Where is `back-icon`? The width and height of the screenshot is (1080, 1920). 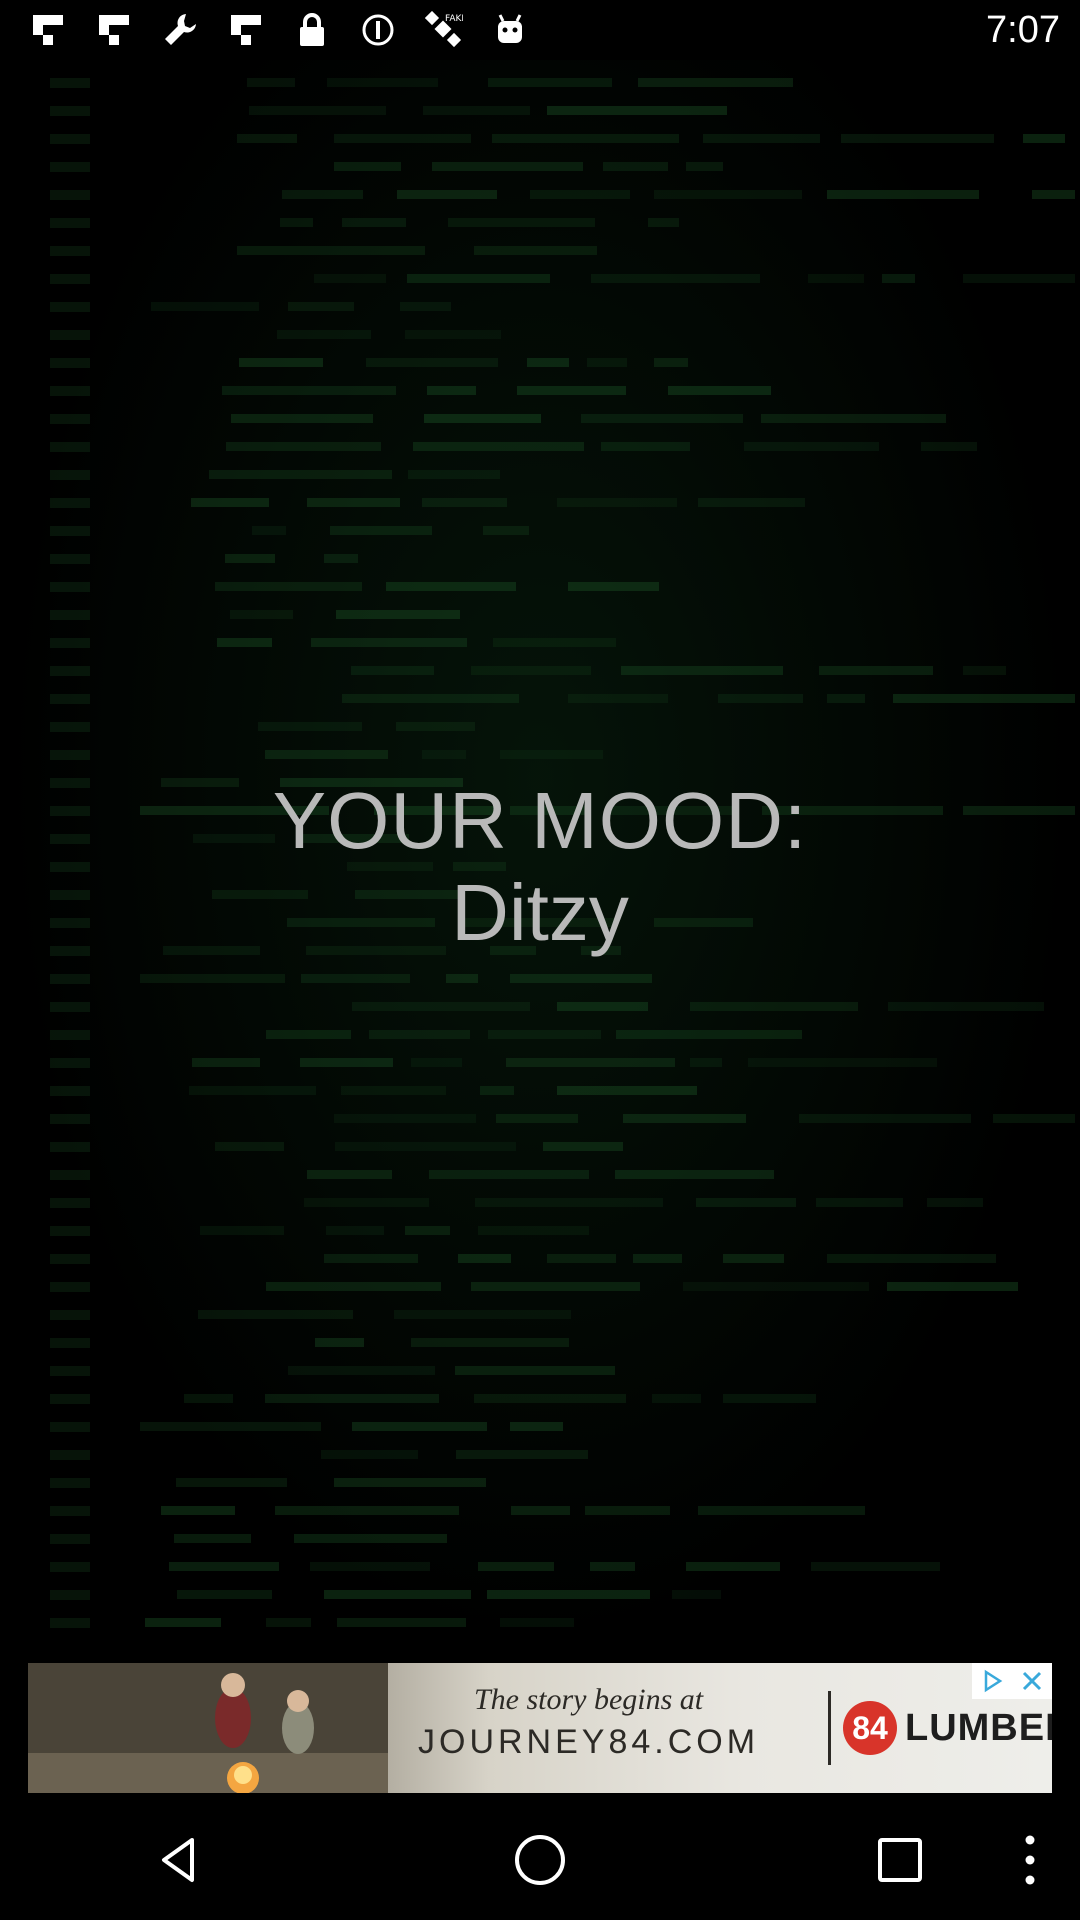 back-icon is located at coordinates (180, 1860).